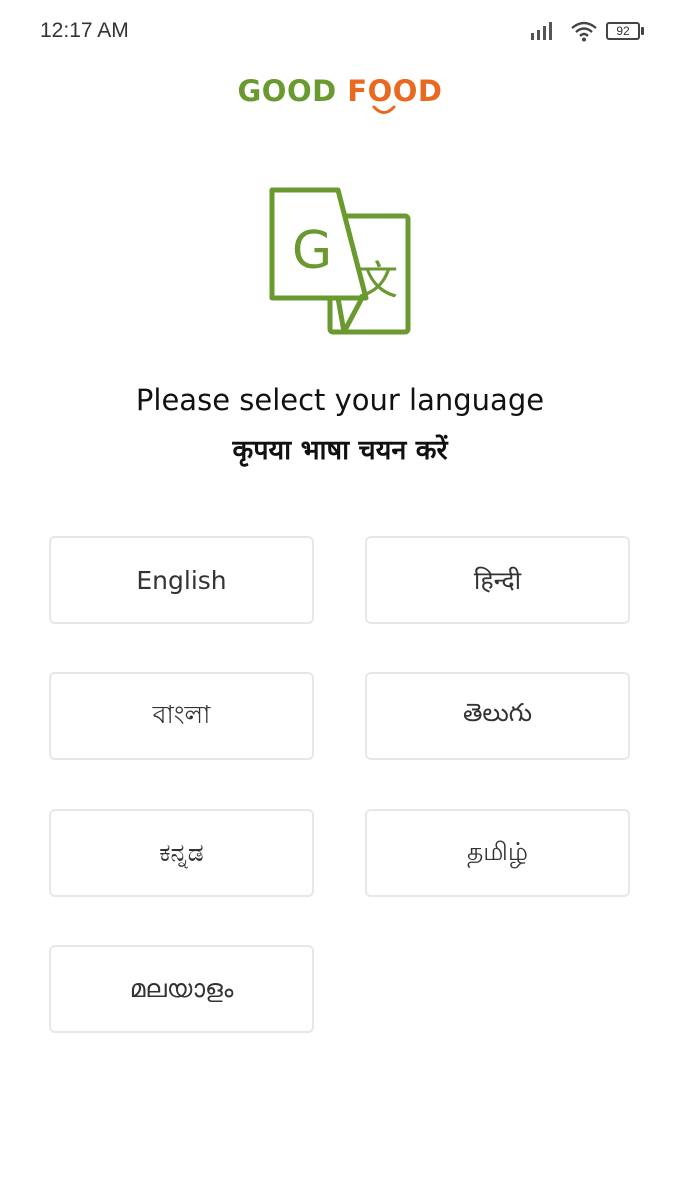  I want to click on language-button-hindi: हिन्दी, so click(497, 580).